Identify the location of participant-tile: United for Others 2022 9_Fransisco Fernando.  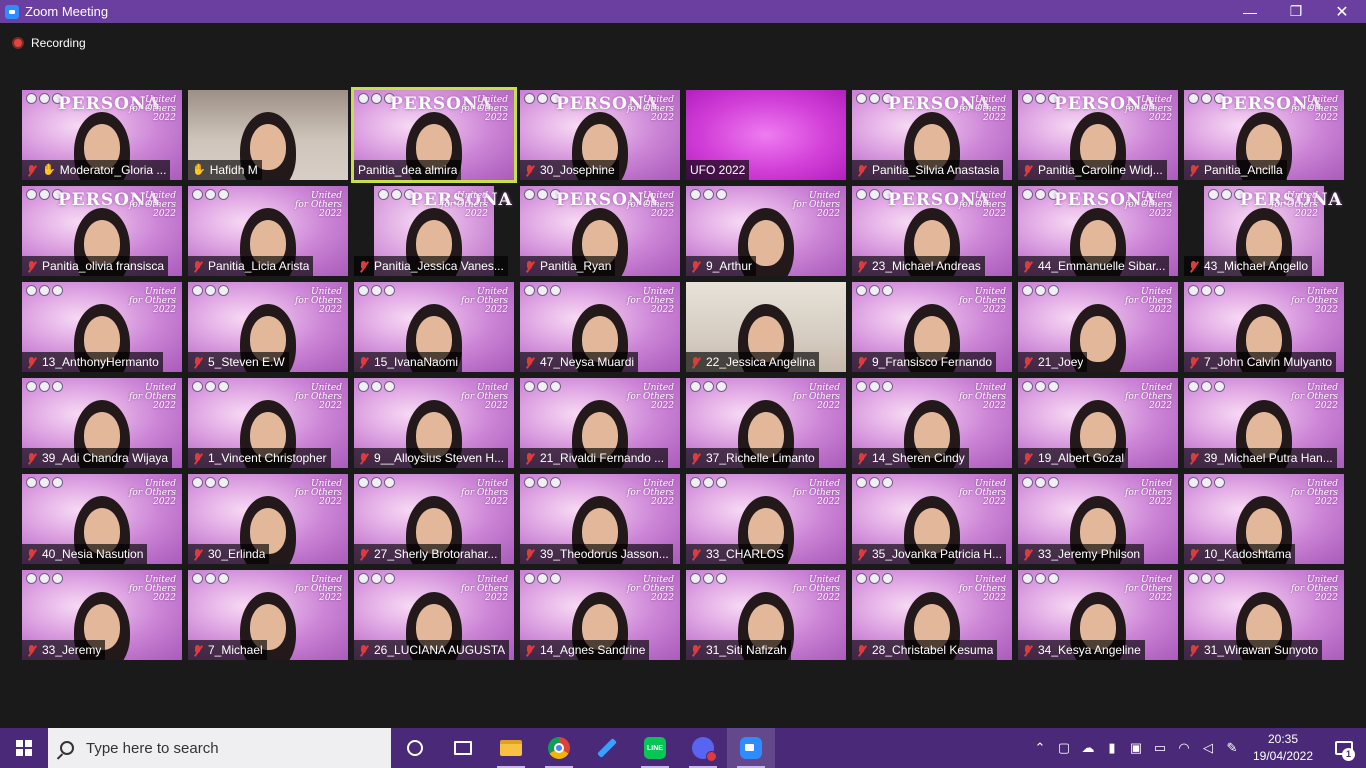
(932, 327).